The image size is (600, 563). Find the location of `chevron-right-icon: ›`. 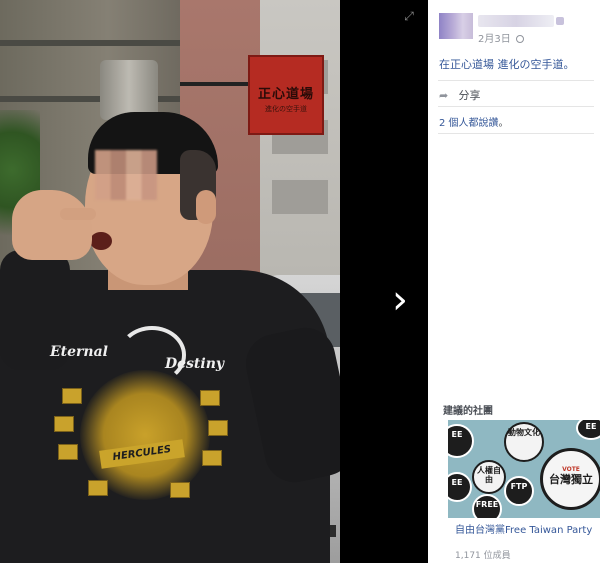

chevron-right-icon: › is located at coordinates (400, 300).